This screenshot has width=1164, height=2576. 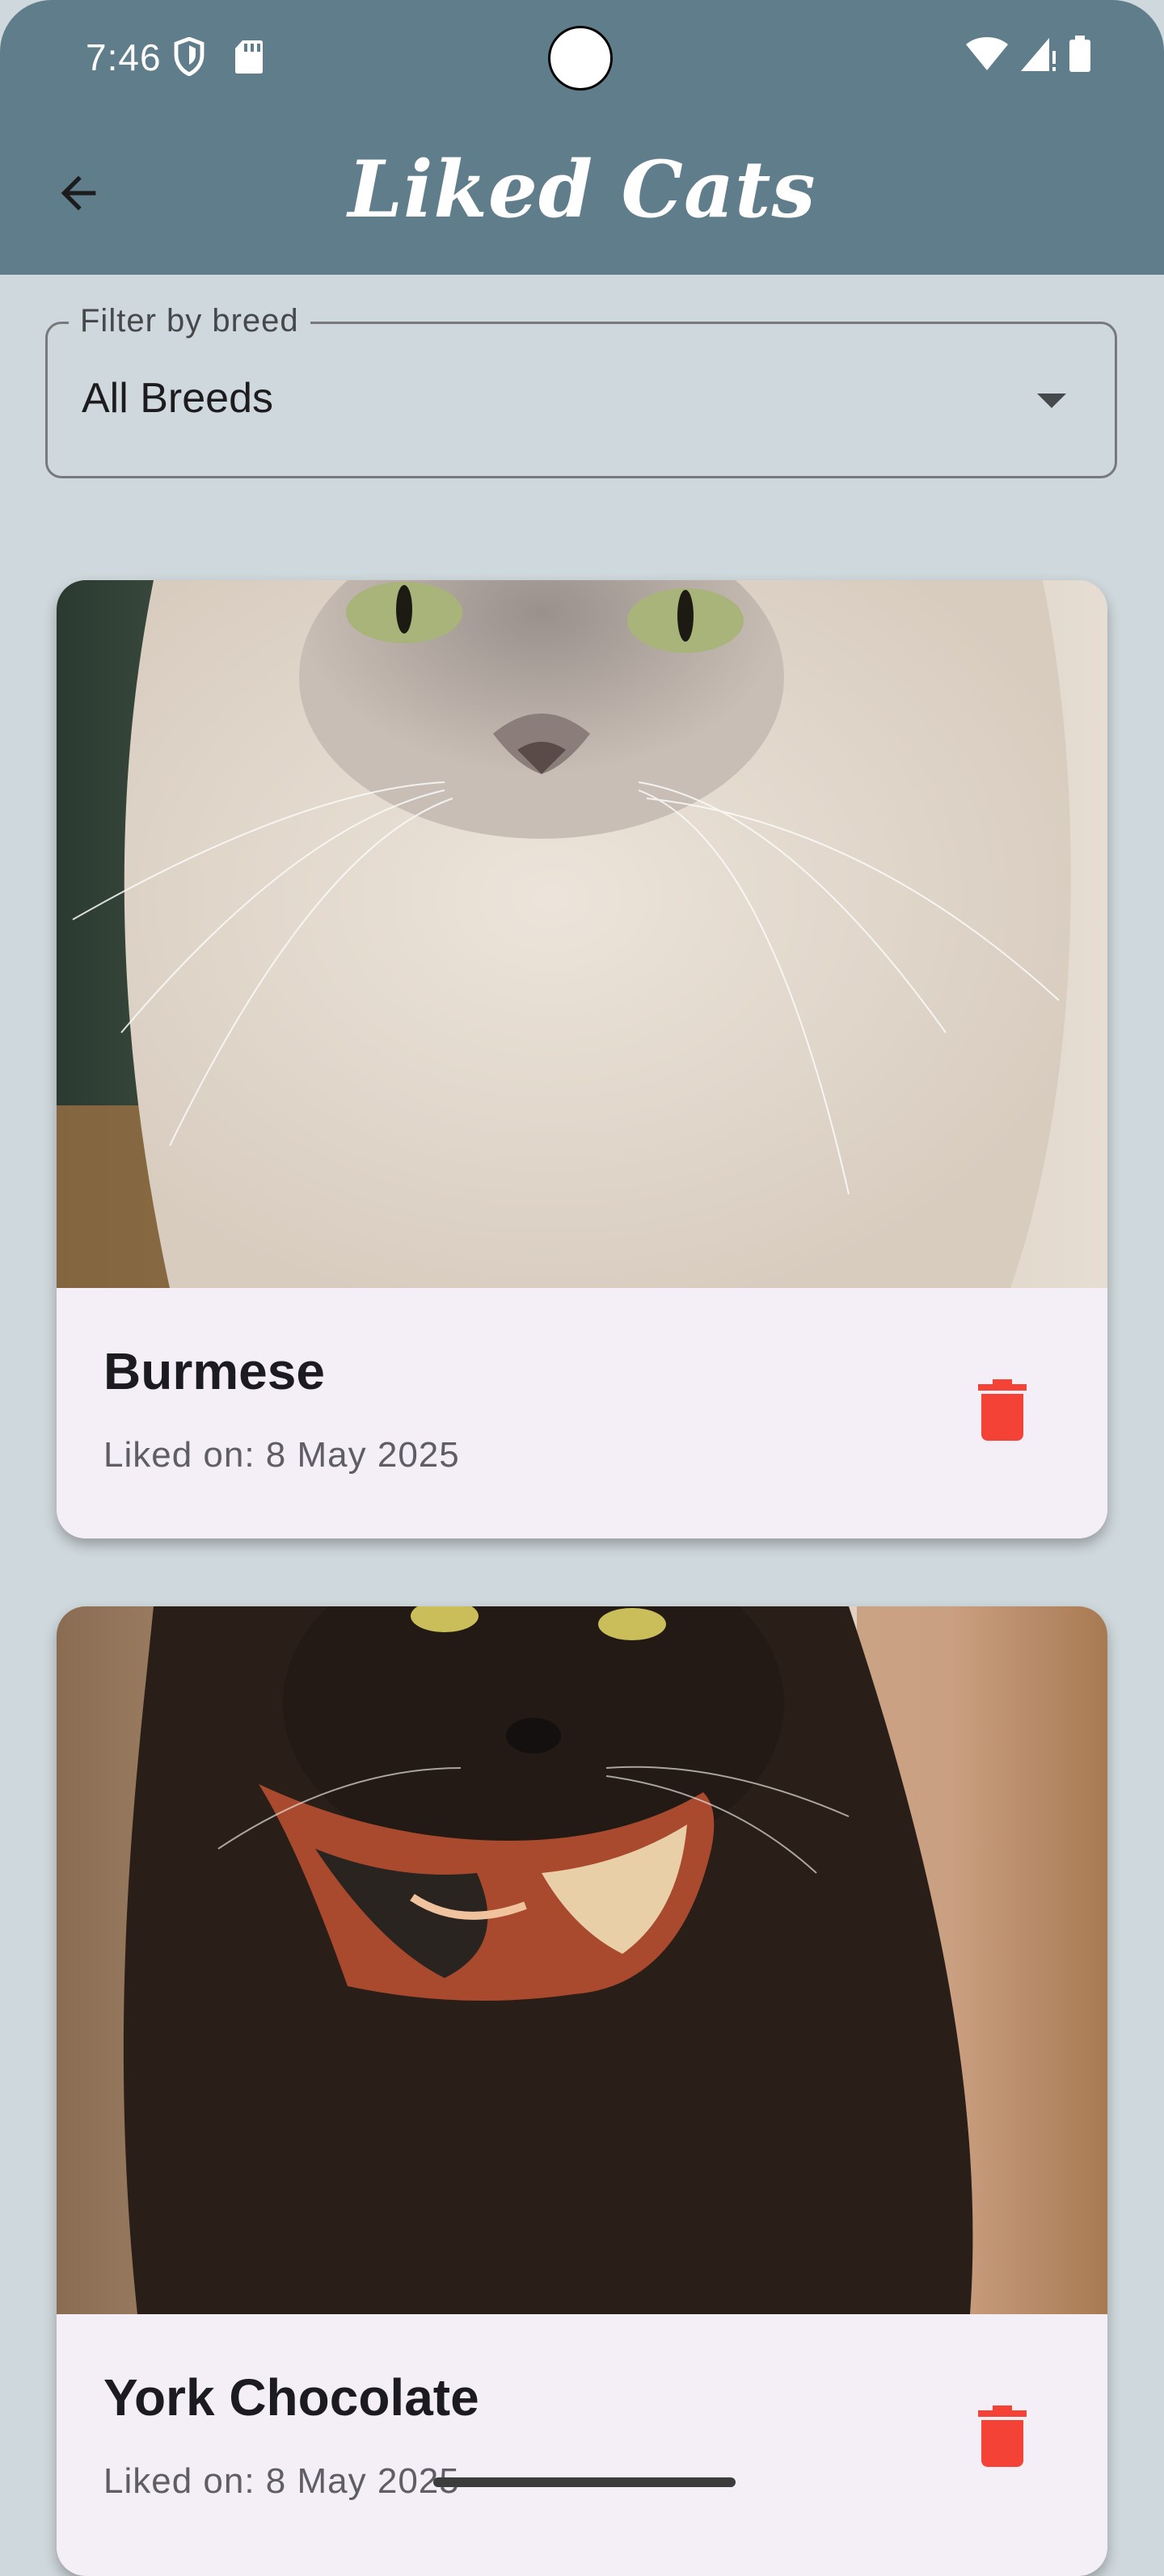 I want to click on card-info: Burmese Liked on: 8 May 2025, so click(x=582, y=1413).